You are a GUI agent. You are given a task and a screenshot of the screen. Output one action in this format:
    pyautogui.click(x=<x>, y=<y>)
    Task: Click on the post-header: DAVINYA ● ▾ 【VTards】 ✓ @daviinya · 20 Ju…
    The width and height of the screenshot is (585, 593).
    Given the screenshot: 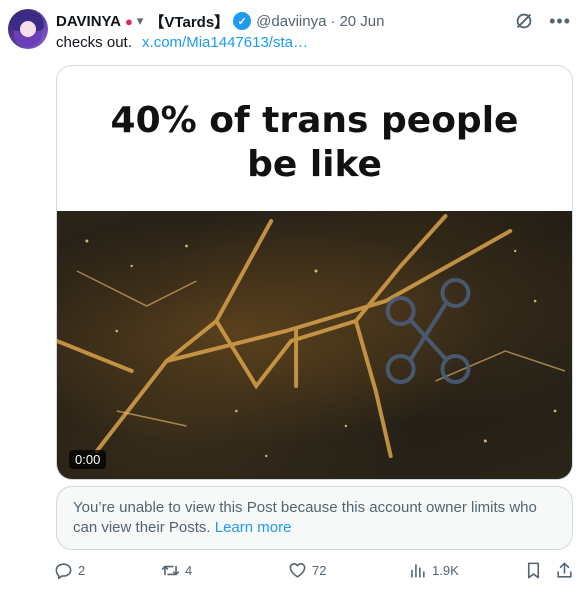 What is the action you would take?
    pyautogui.click(x=220, y=21)
    